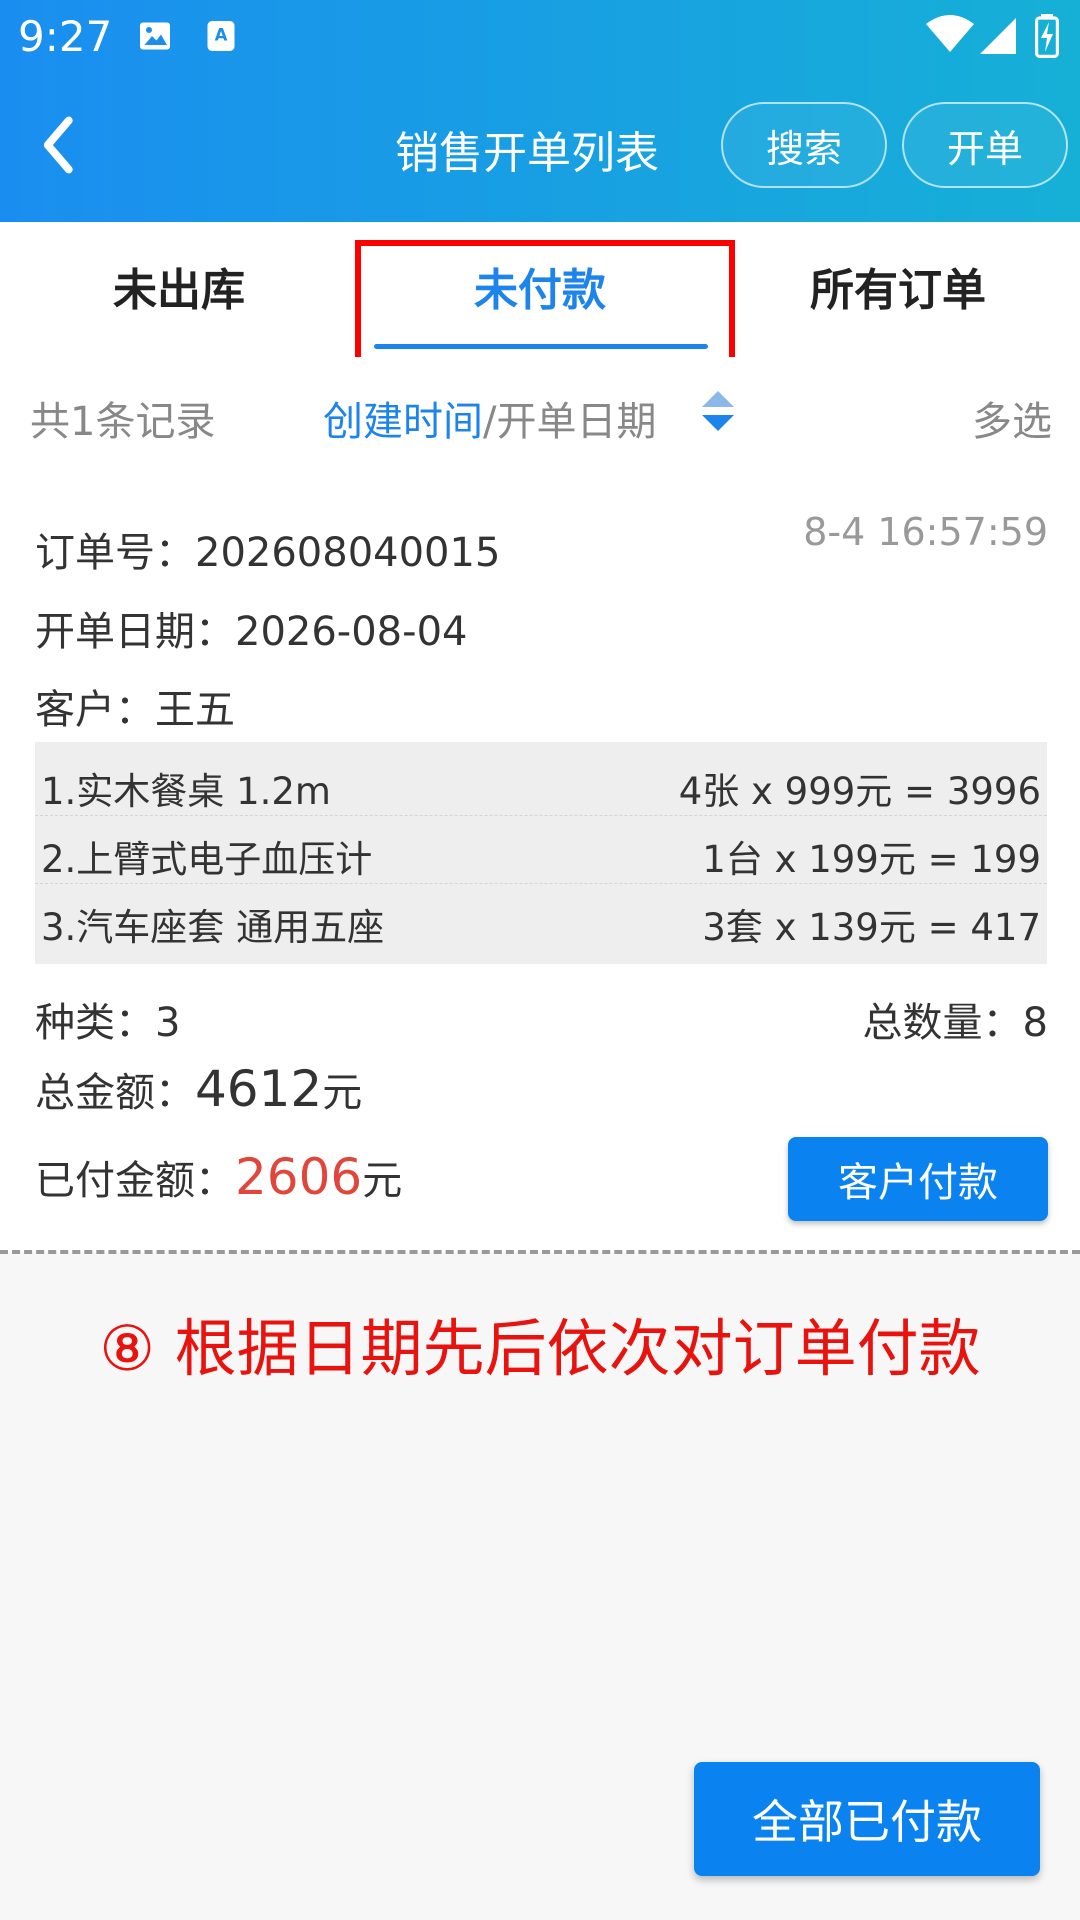  Describe the element at coordinates (545, 303) in the screenshot. I see `annotation-highlight-box` at that location.